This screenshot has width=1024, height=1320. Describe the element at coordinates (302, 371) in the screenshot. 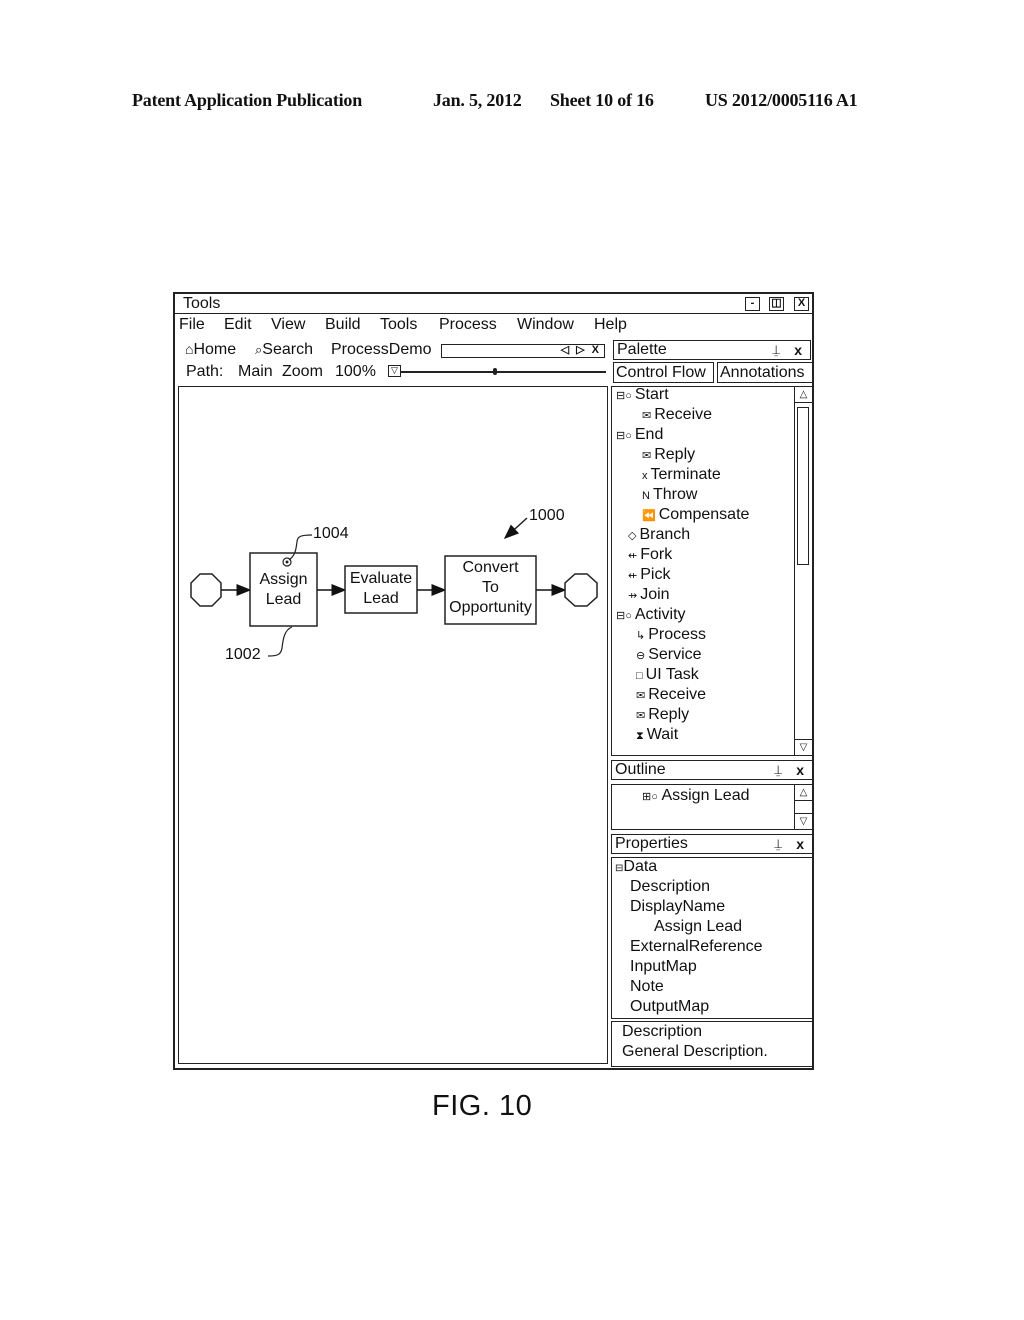

I see `zoom-label: Zoom` at that location.